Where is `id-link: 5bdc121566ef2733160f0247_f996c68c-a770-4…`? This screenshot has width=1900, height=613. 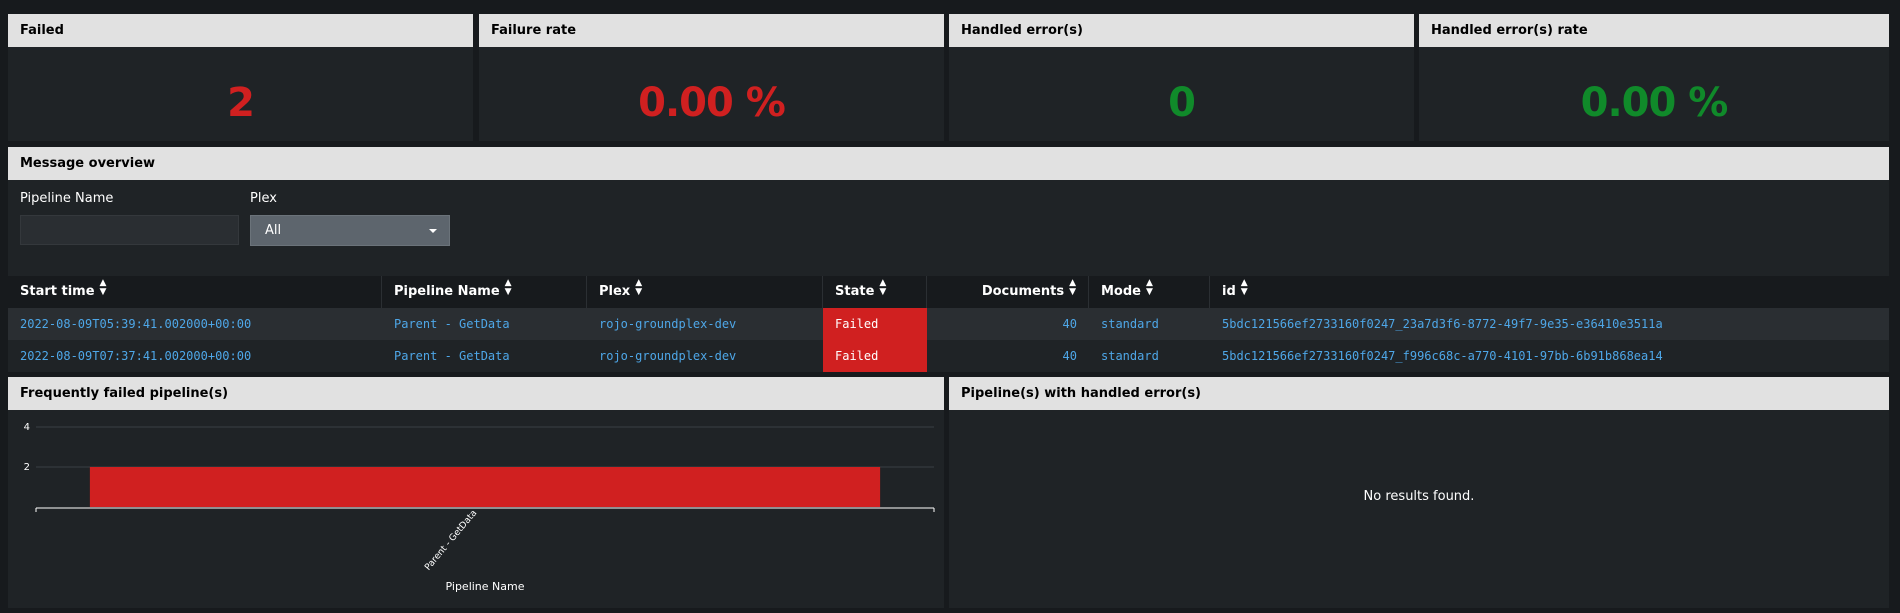
id-link: 5bdc121566ef2733160f0247_f996c68c-a770-4… is located at coordinates (1549, 356).